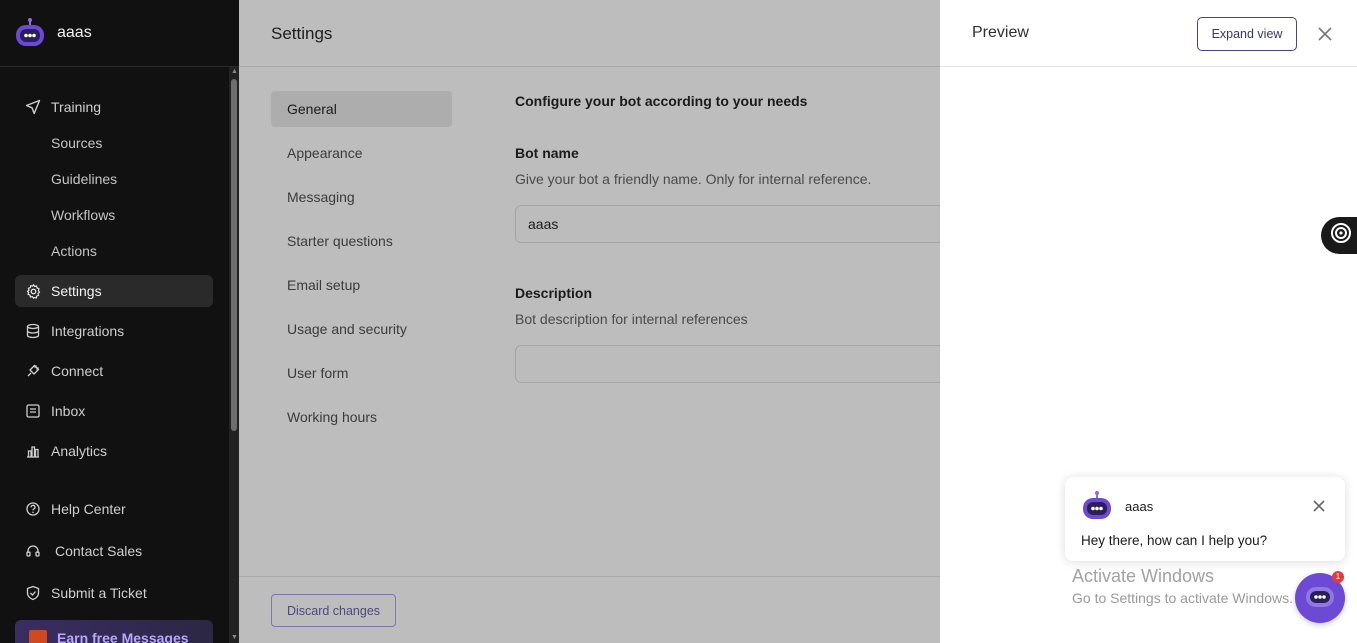 The image size is (1357, 643). I want to click on floating-widget-button, so click(1339, 235).